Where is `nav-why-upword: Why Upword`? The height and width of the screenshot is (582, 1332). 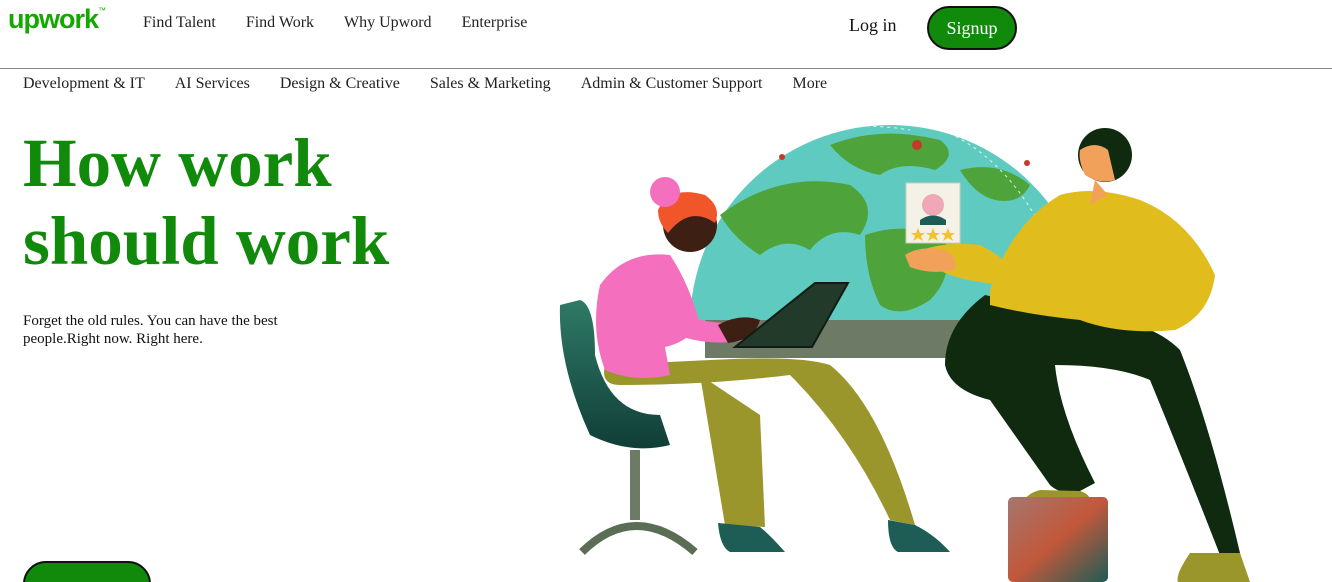 nav-why-upword: Why Upword is located at coordinates (388, 23).